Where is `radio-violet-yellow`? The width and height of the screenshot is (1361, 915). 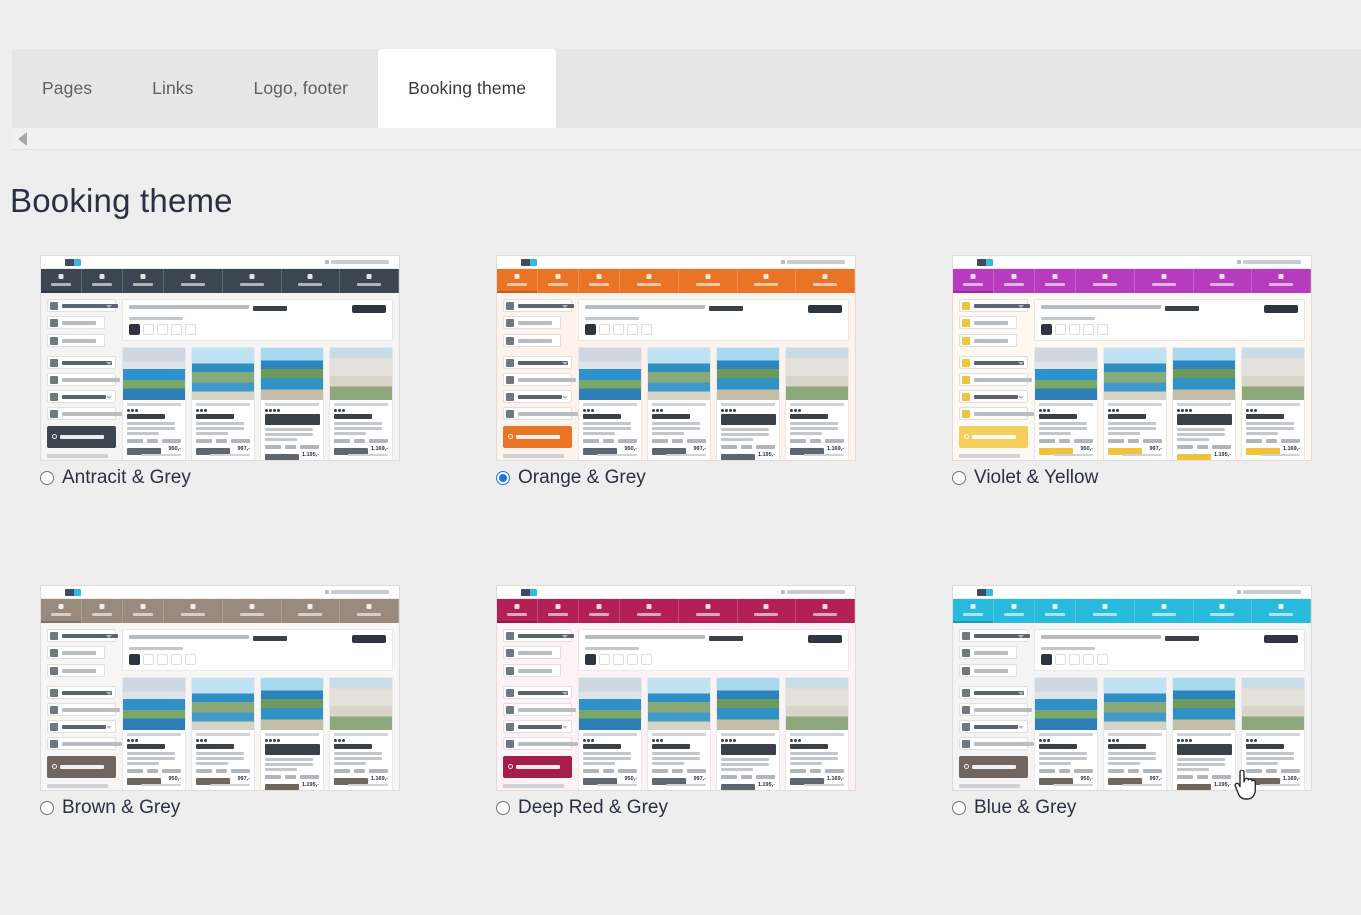 radio-violet-yellow is located at coordinates (959, 478).